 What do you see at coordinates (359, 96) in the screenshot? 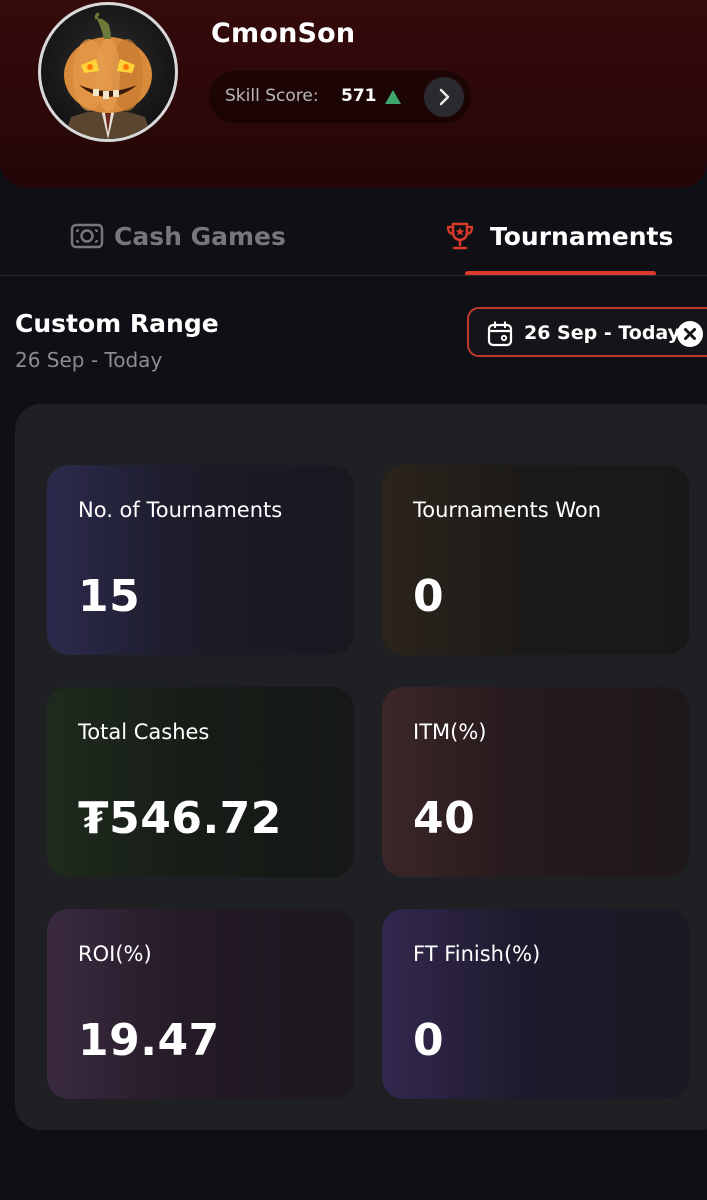
I see `skill-score-value: 571` at bounding box center [359, 96].